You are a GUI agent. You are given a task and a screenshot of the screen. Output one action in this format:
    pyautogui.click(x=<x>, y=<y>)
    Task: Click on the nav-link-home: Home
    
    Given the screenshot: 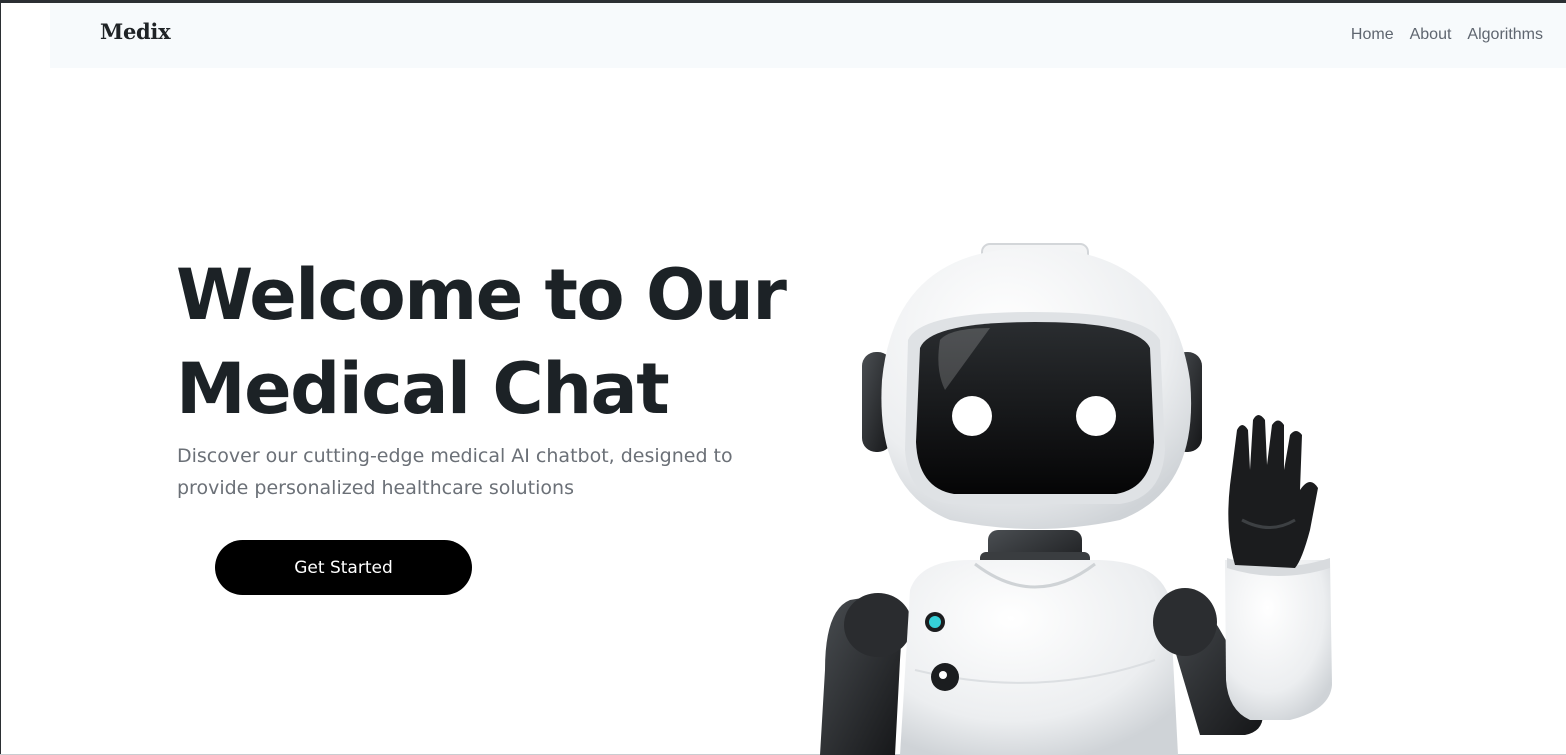 What is the action you would take?
    pyautogui.click(x=1372, y=35)
    